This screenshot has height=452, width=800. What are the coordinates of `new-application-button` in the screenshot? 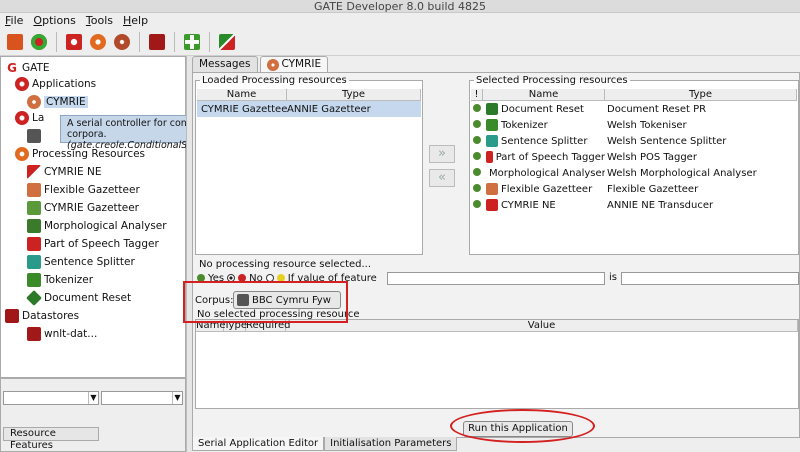 It's located at (122, 42).